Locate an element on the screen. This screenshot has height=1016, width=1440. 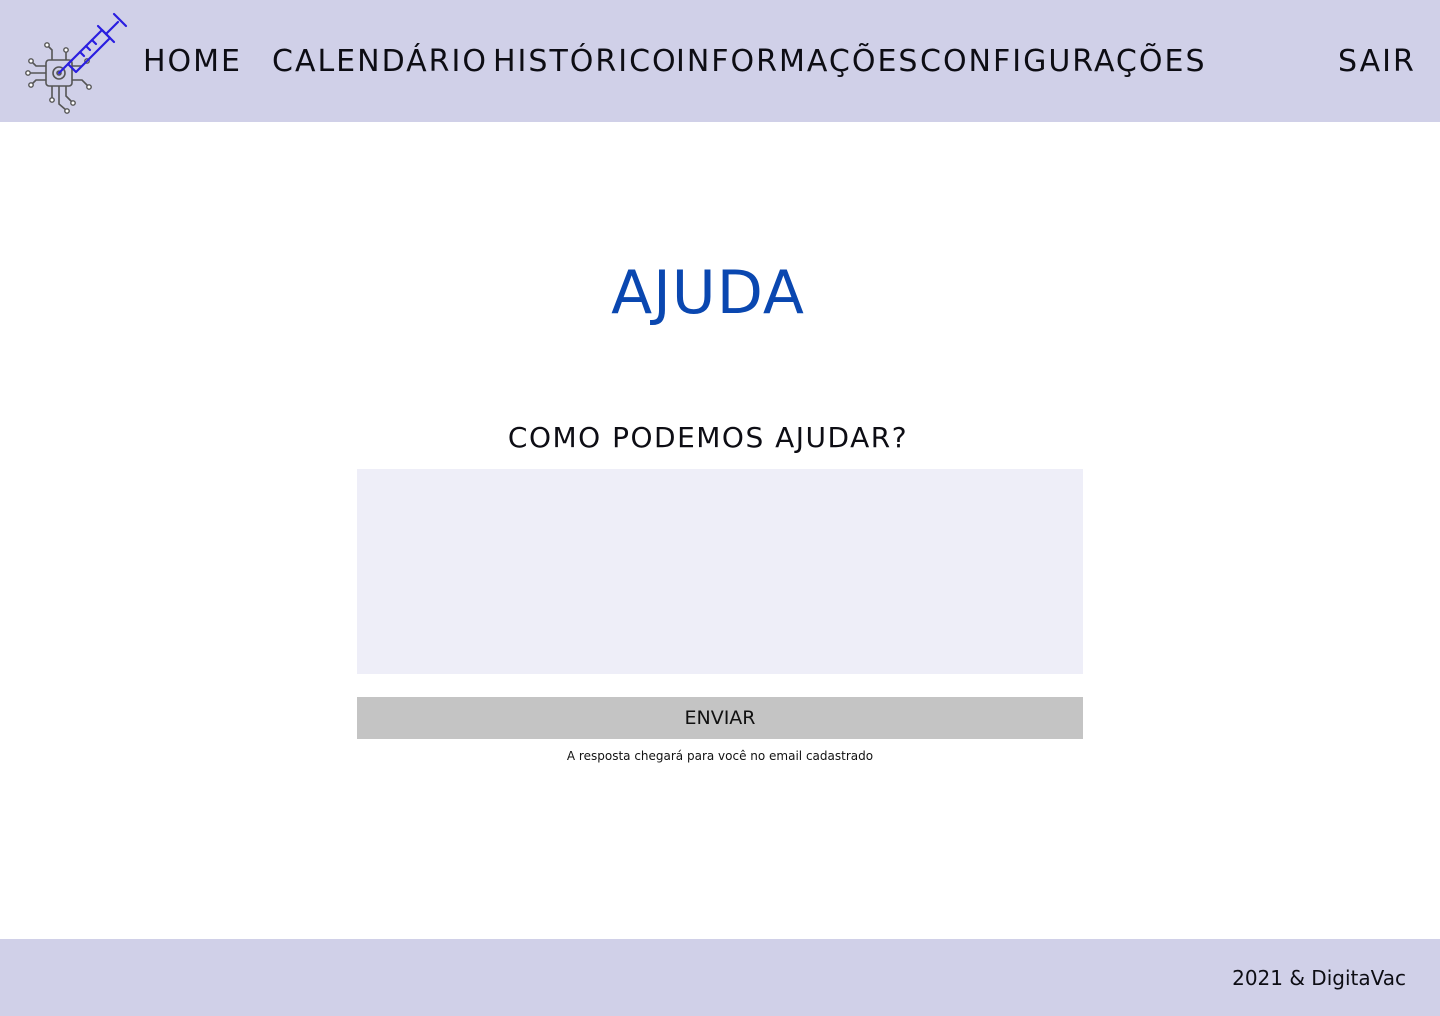
nav-calendario: CALENDÁRIO is located at coordinates (380, 62).